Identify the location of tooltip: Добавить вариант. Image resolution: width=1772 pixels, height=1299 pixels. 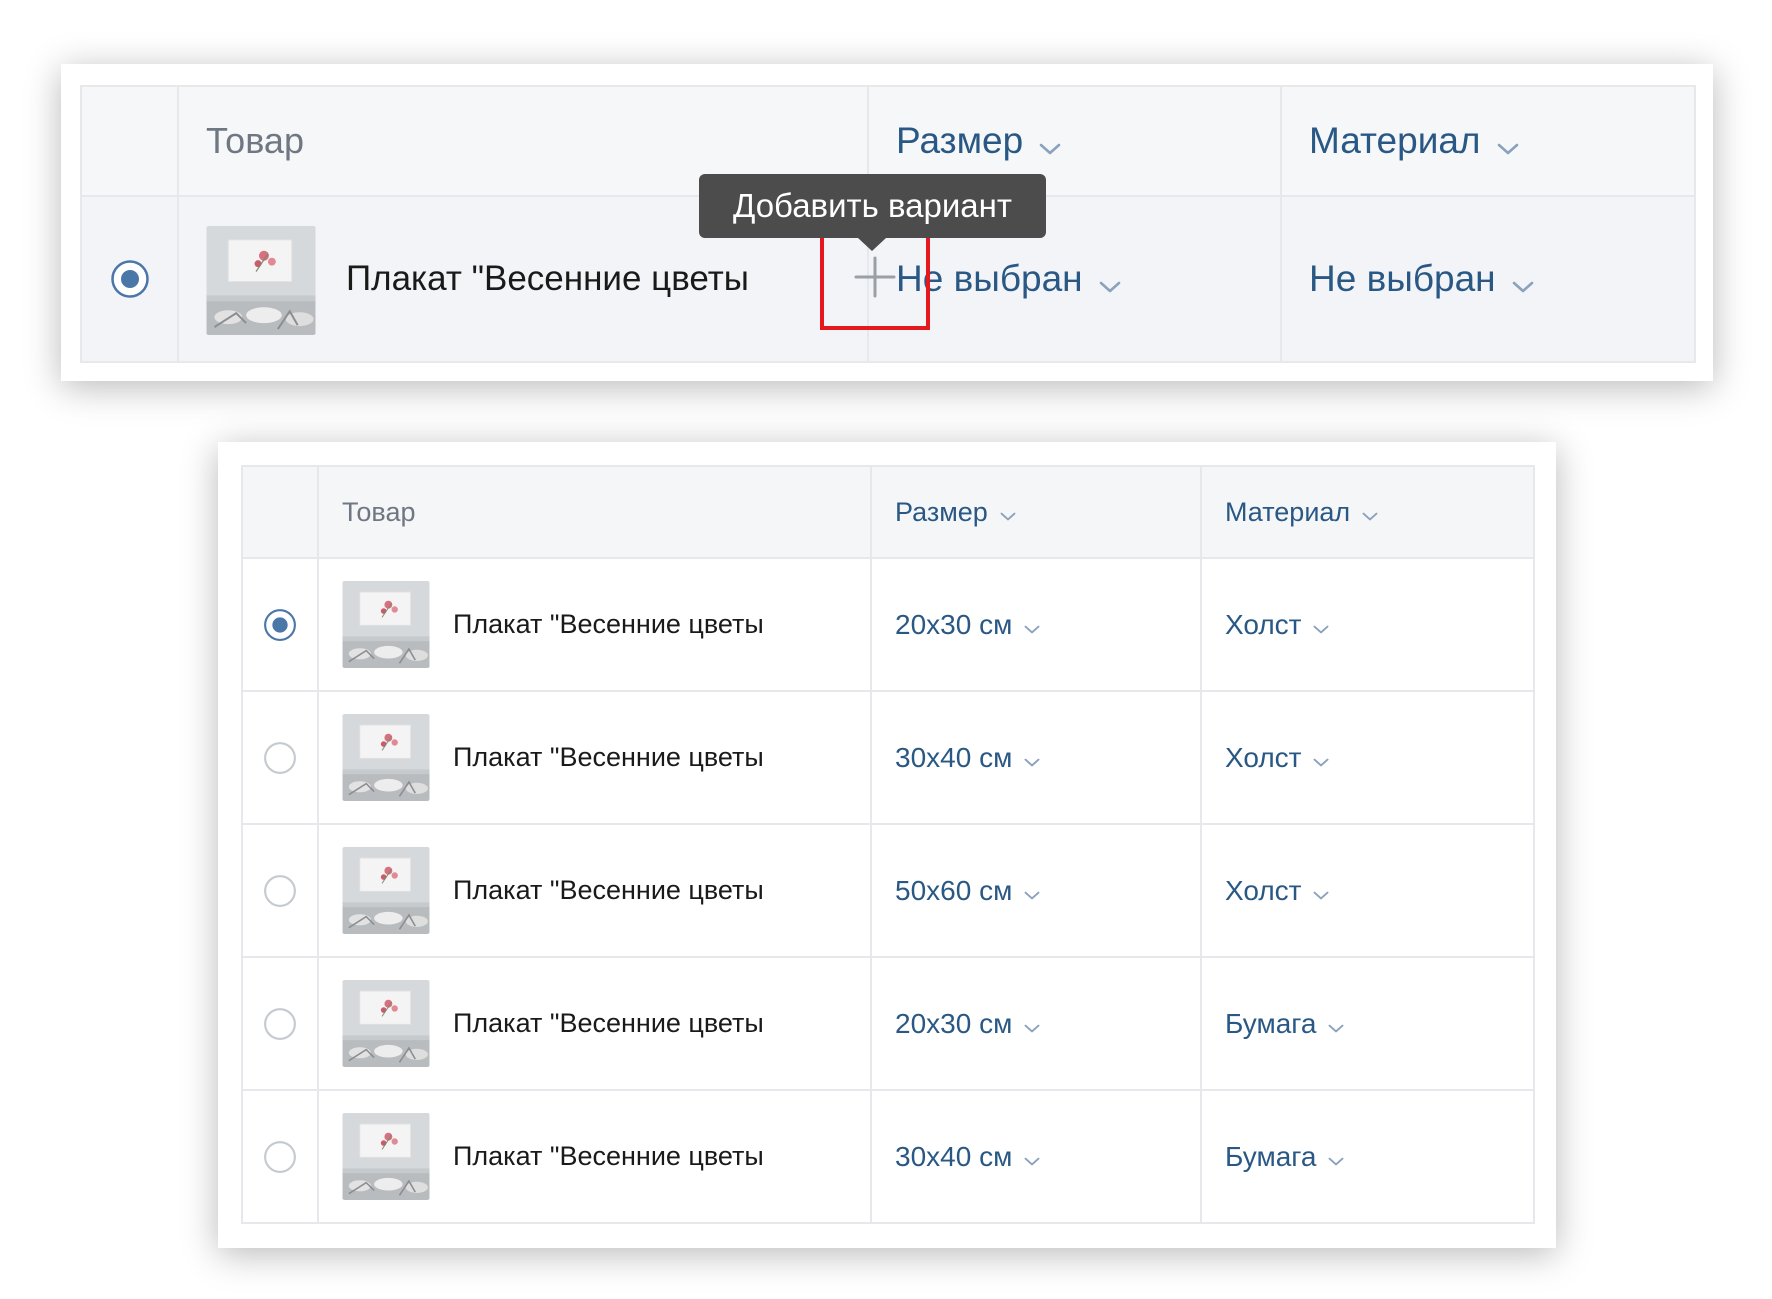
(872, 206).